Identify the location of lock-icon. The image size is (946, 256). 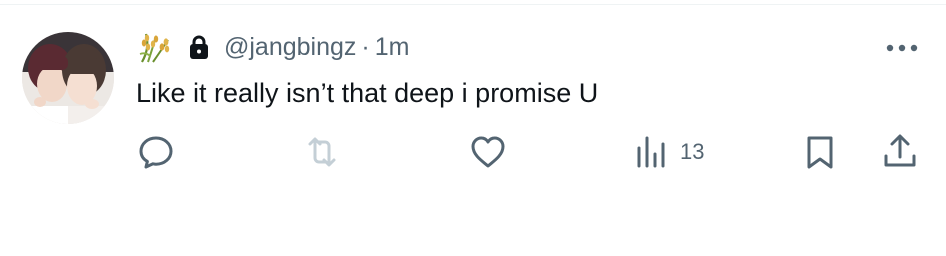
(199, 47).